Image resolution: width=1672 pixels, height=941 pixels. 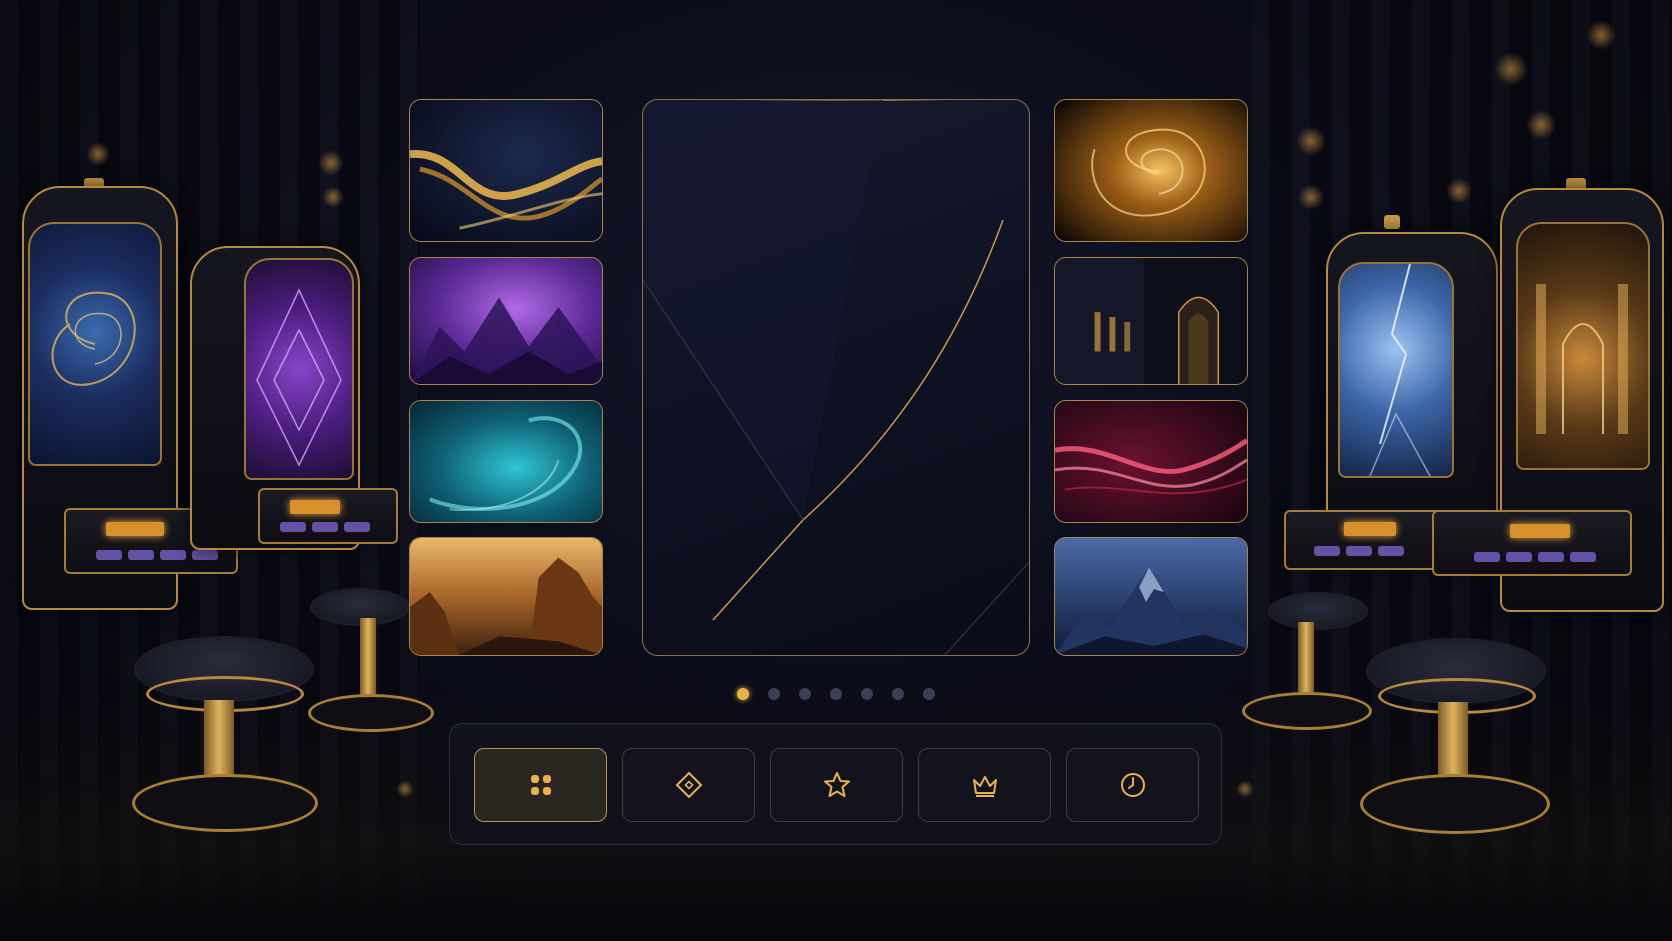 I want to click on slot-screen-blue-swirl, so click(x=95, y=344).